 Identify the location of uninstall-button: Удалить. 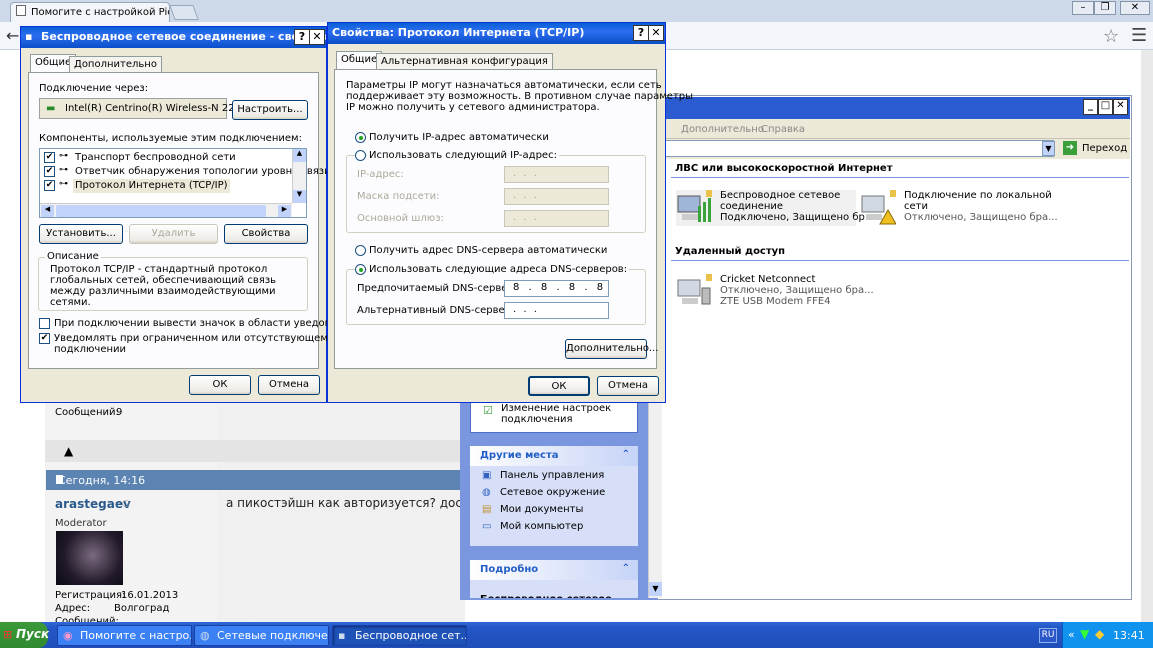
(173, 234).